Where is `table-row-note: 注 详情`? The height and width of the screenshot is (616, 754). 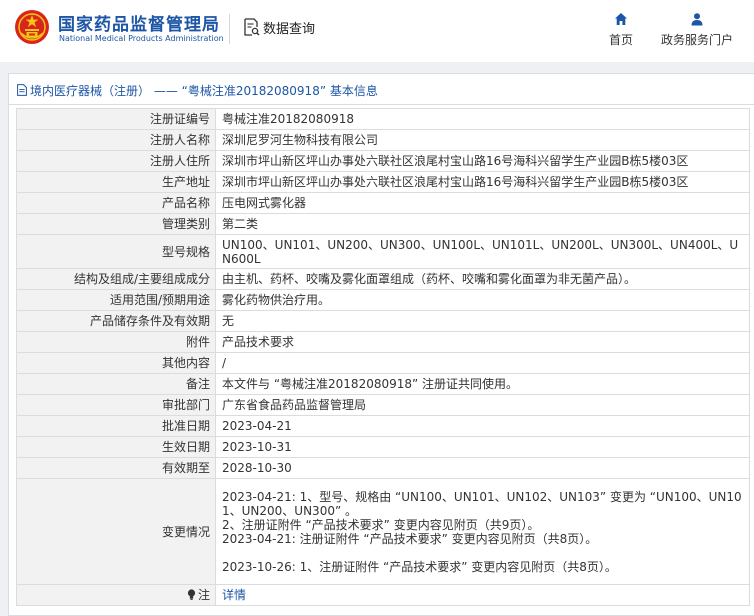 table-row-note: 注 详情 is located at coordinates (383, 595).